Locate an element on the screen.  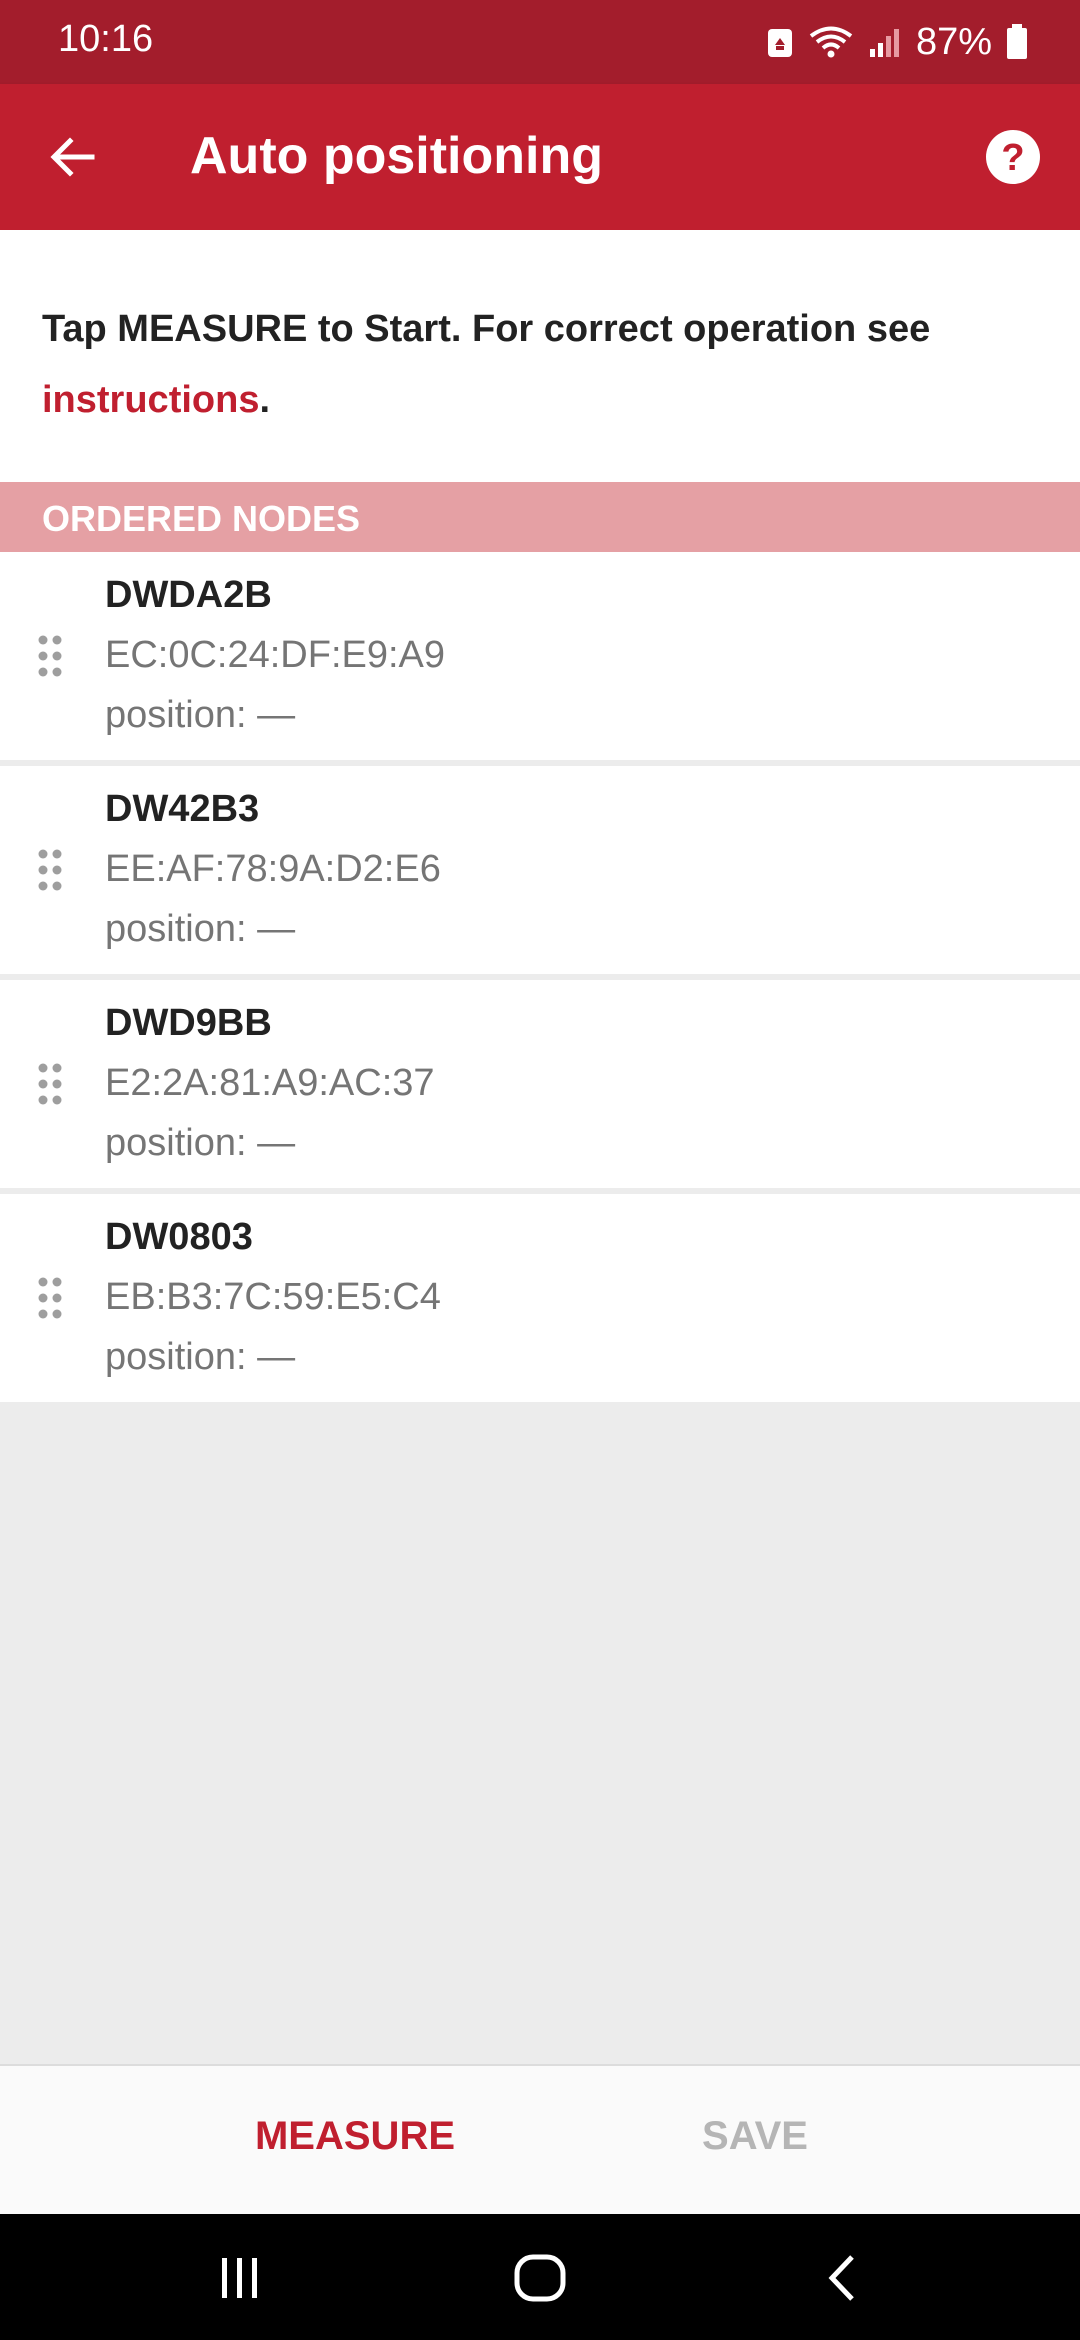
save-button: SAVE is located at coordinates (755, 2136).